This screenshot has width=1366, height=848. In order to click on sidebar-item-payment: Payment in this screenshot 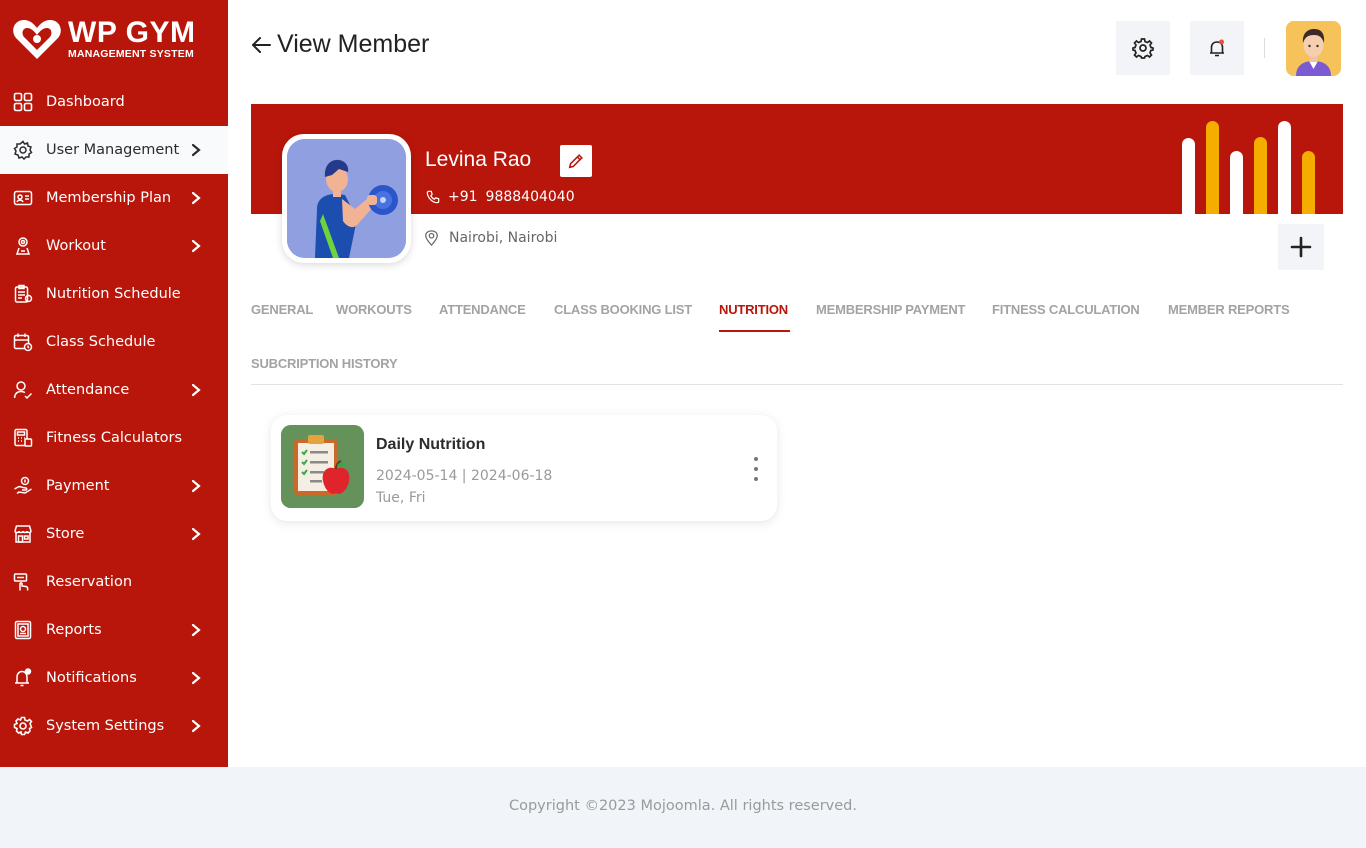, I will do `click(114, 486)`.